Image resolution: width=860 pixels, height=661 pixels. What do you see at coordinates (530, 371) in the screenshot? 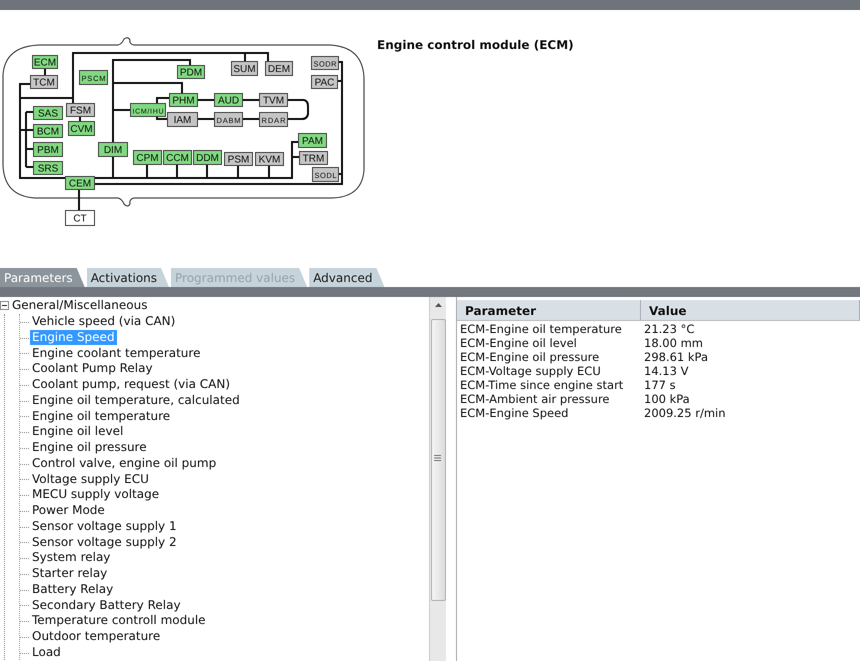
I see `table-cell-text: ECM-Voltage supply ECU` at bounding box center [530, 371].